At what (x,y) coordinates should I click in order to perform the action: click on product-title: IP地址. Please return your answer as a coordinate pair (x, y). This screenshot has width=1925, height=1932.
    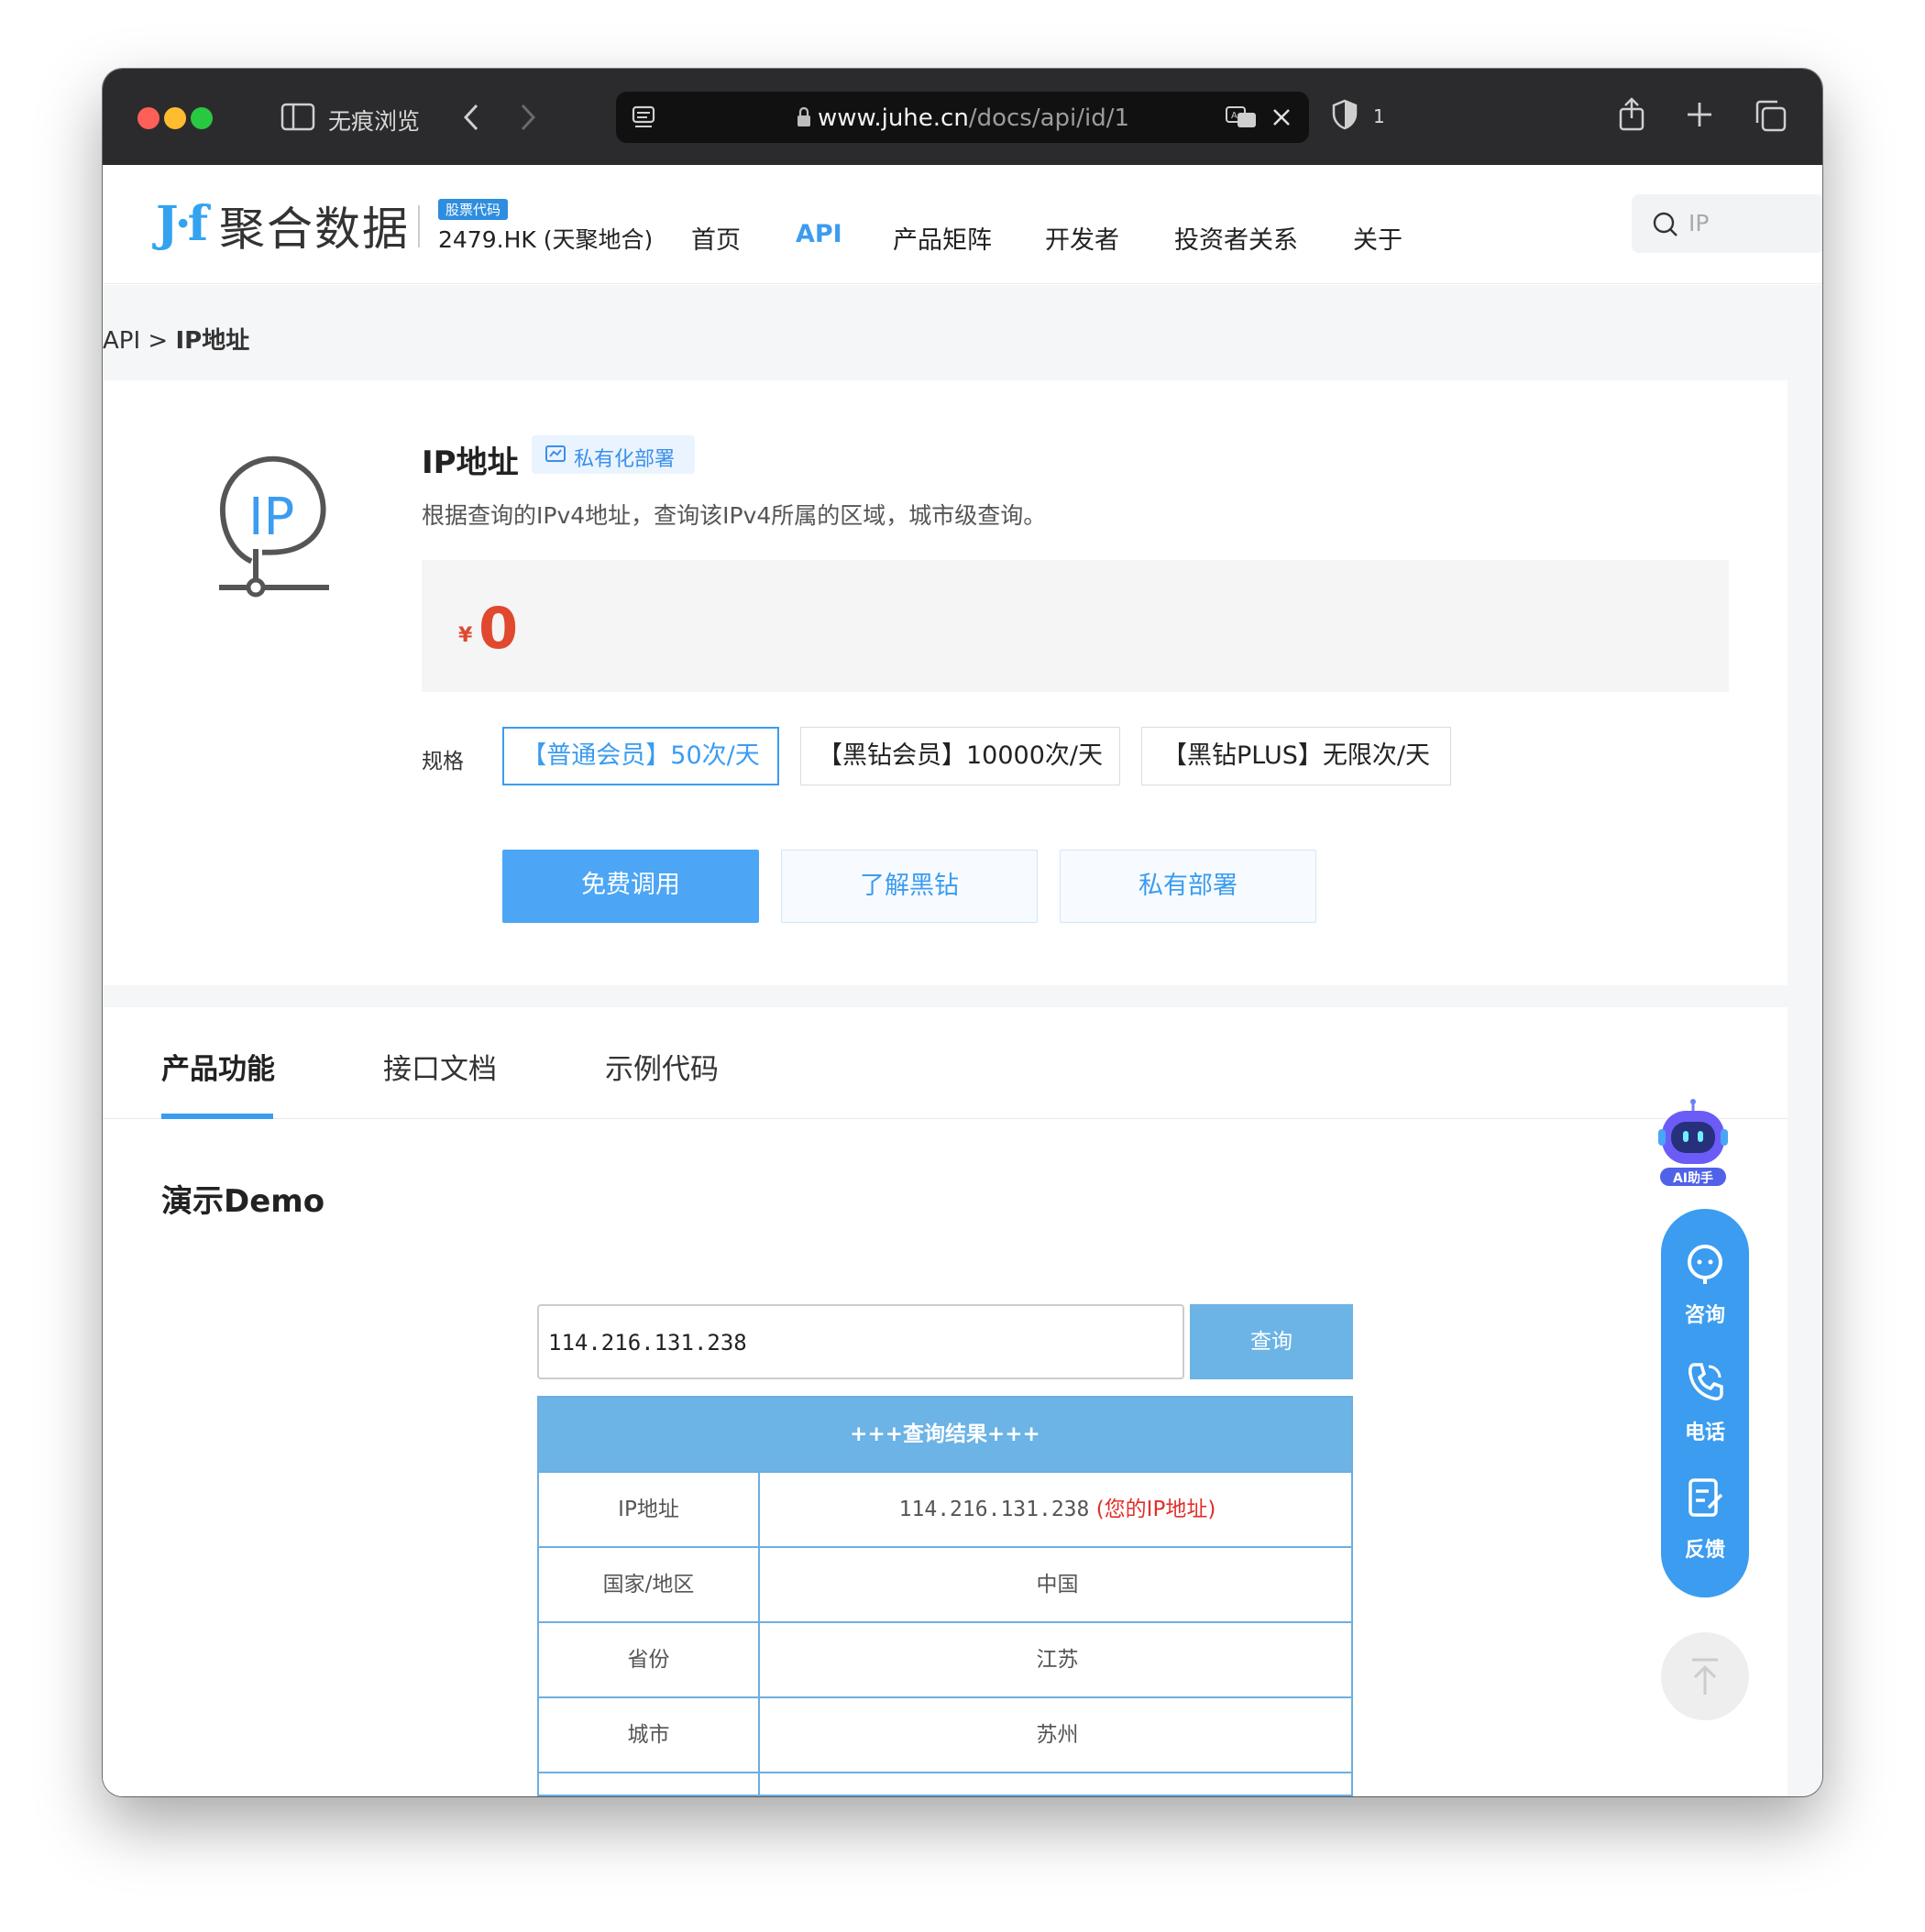
    Looking at the image, I should click on (470, 463).